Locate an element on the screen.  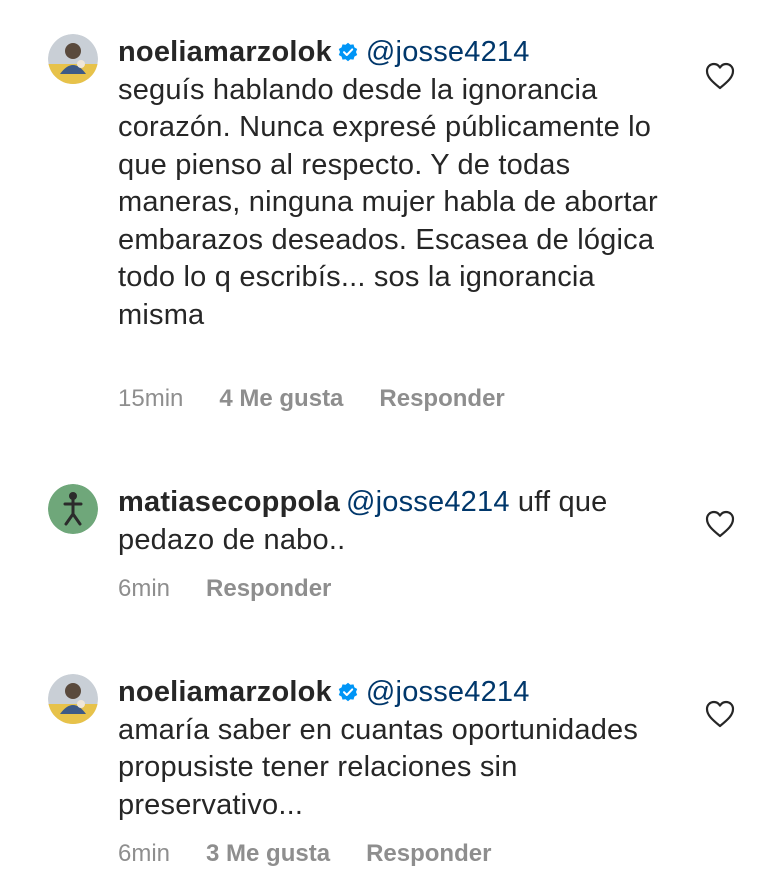
comment-meta: 6min Responder is located at coordinates (242, 589).